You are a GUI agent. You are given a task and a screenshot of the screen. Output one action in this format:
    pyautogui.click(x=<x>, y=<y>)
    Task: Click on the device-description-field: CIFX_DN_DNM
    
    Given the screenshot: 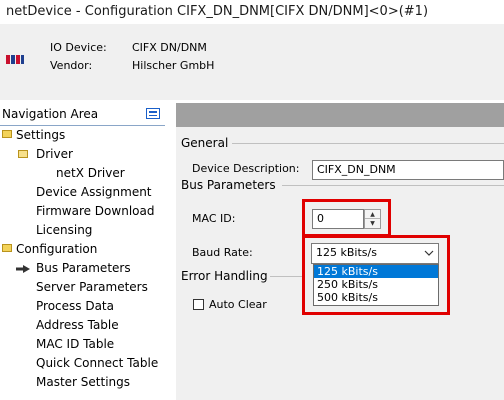 What is the action you would take?
    pyautogui.click(x=408, y=170)
    